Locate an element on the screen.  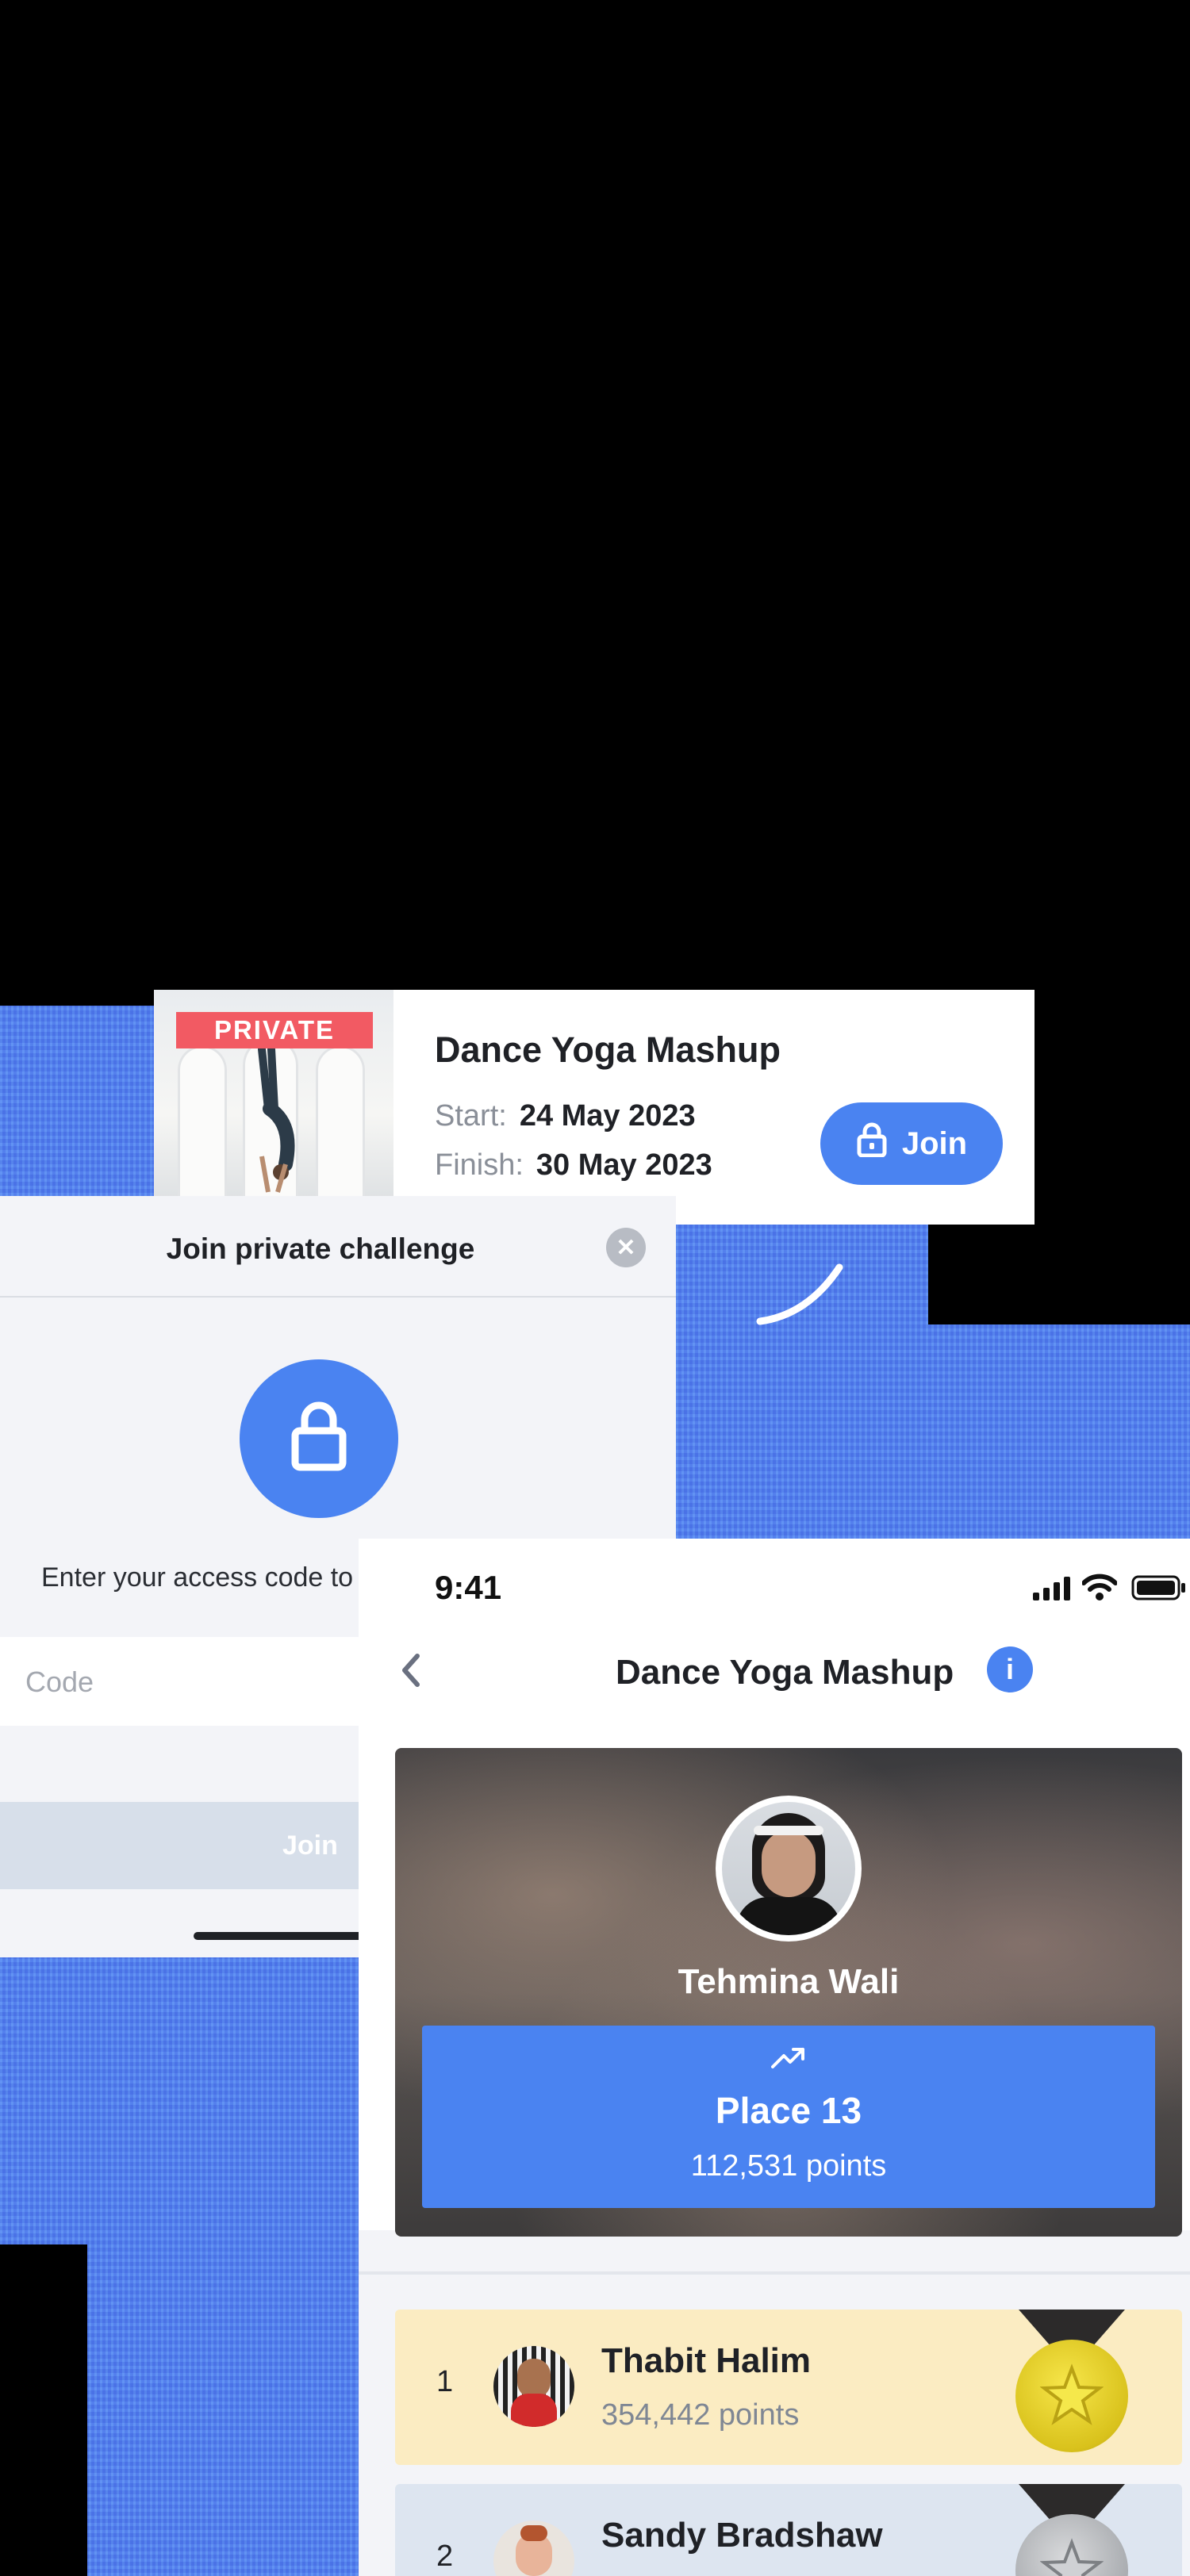
signal-icon is located at coordinates (1051, 1589).